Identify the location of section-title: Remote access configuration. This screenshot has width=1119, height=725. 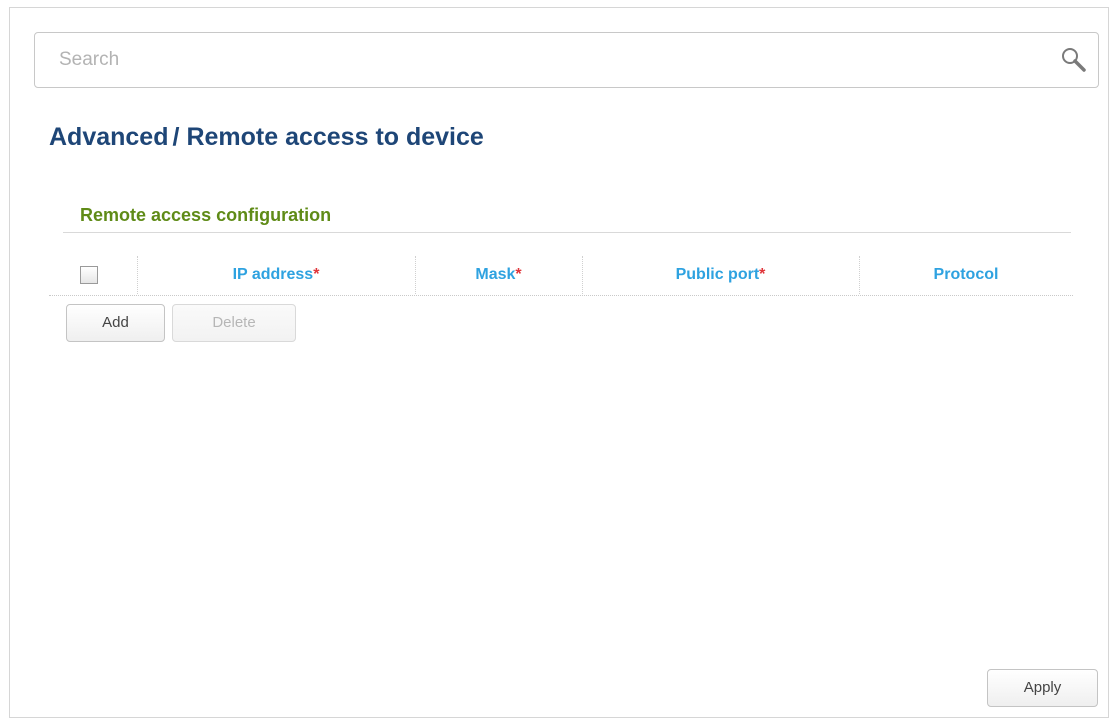
(206, 215).